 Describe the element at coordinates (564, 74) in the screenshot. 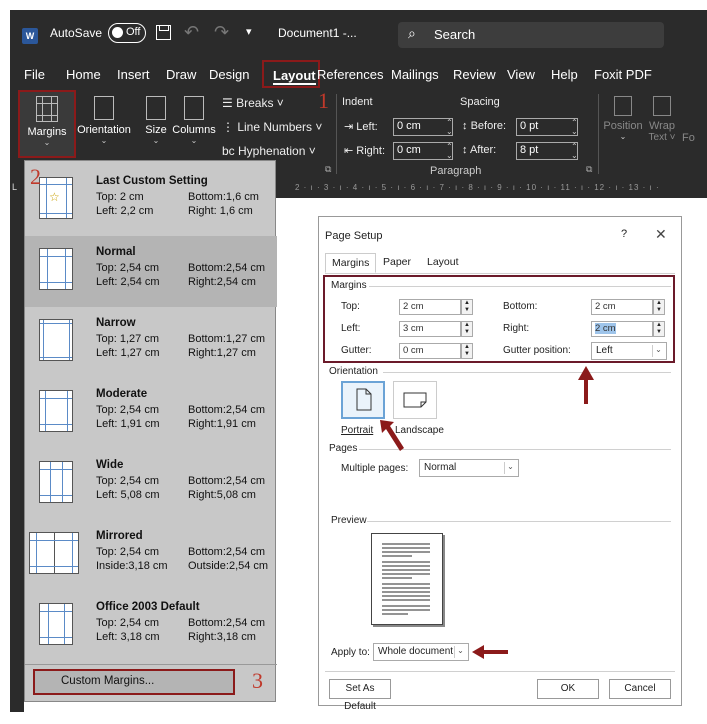

I see `menu-help: Help` at that location.